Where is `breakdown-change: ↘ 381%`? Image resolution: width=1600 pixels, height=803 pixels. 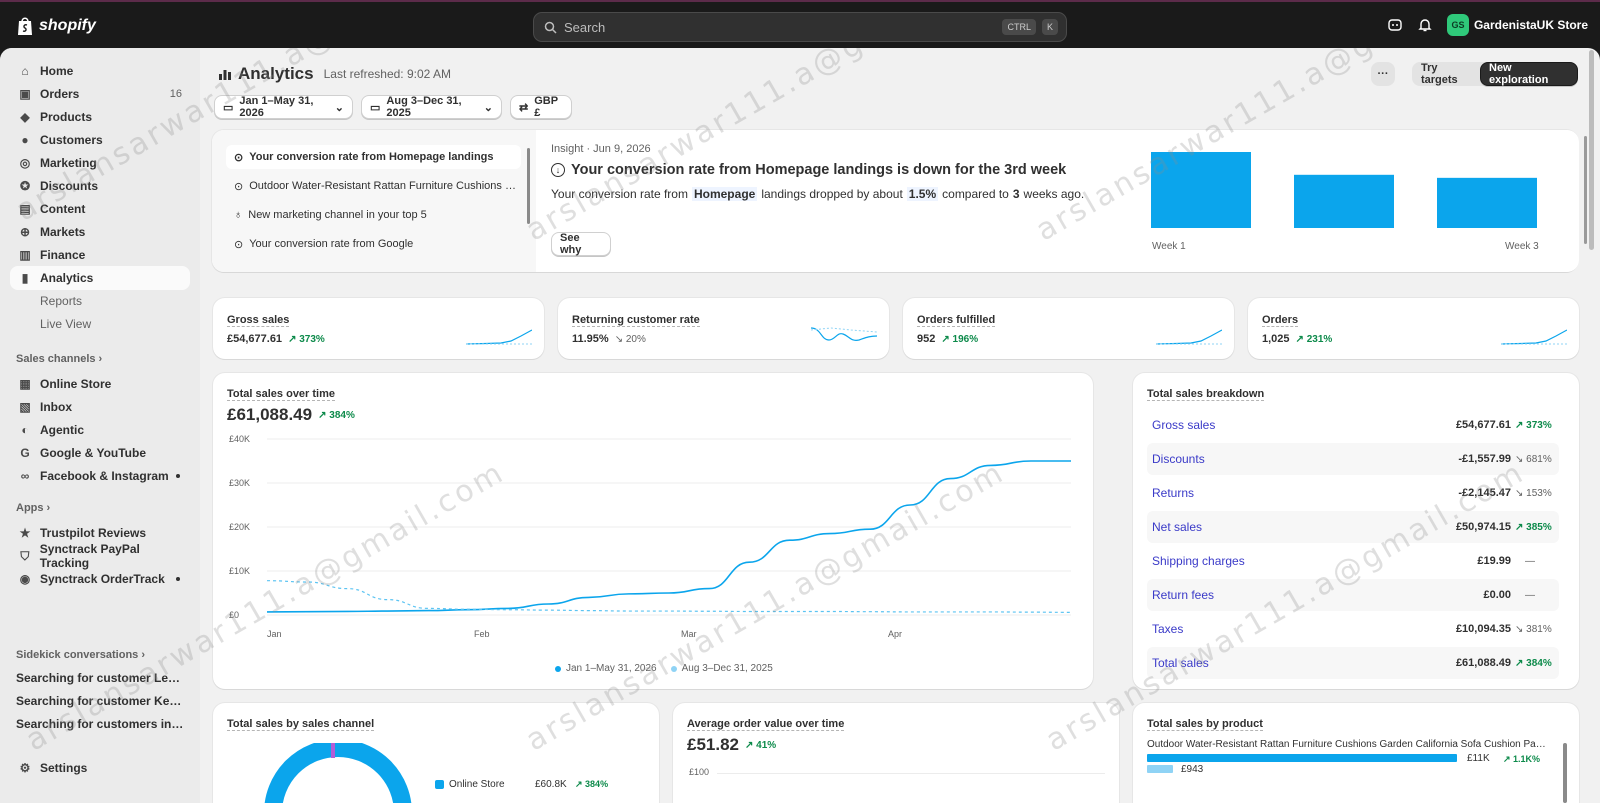
breakdown-change: ↘ 381% is located at coordinates (1533, 629).